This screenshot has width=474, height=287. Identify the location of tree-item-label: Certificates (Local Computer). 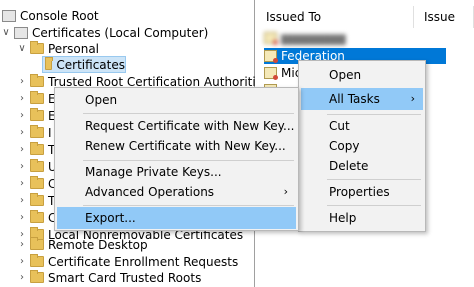
(120, 32).